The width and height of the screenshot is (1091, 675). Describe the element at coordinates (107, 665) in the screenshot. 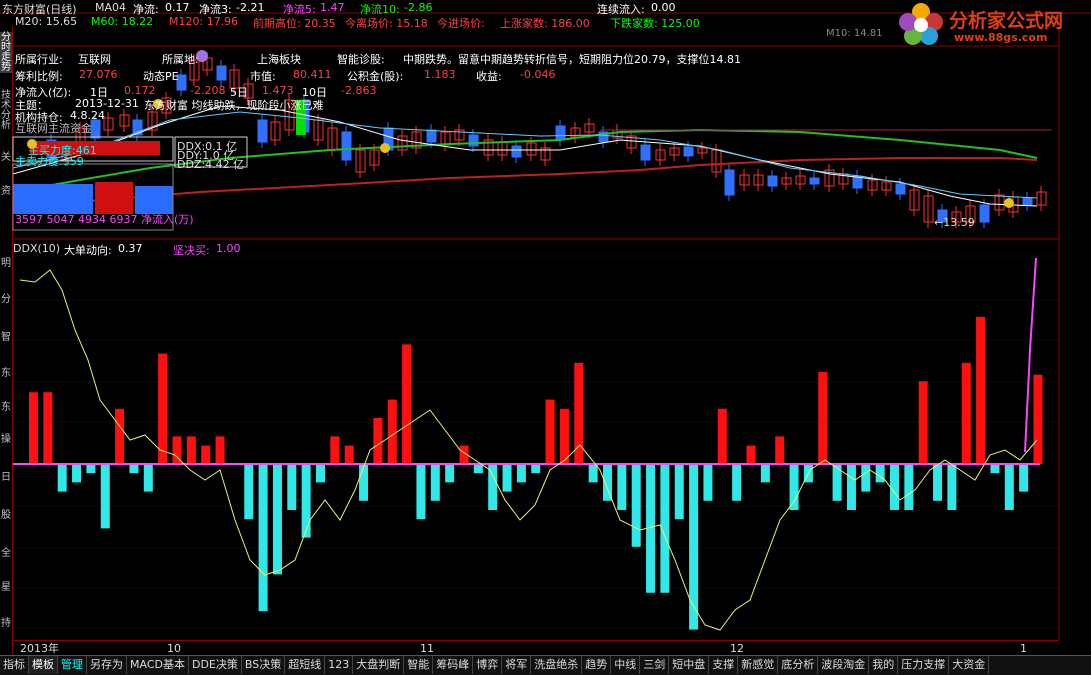

I see `toolbar-button-3: 另存为` at that location.